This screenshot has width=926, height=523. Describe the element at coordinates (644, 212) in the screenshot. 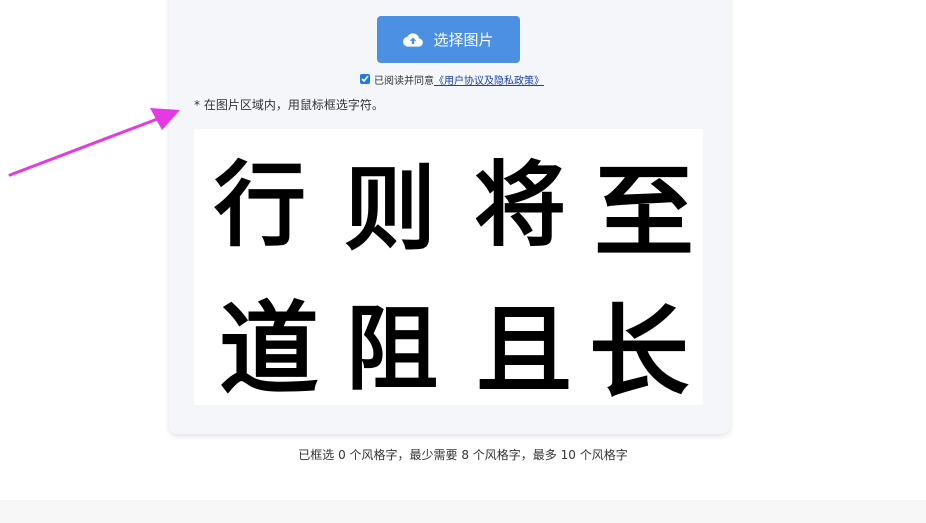

I see `glyph-row1-4: 至` at that location.